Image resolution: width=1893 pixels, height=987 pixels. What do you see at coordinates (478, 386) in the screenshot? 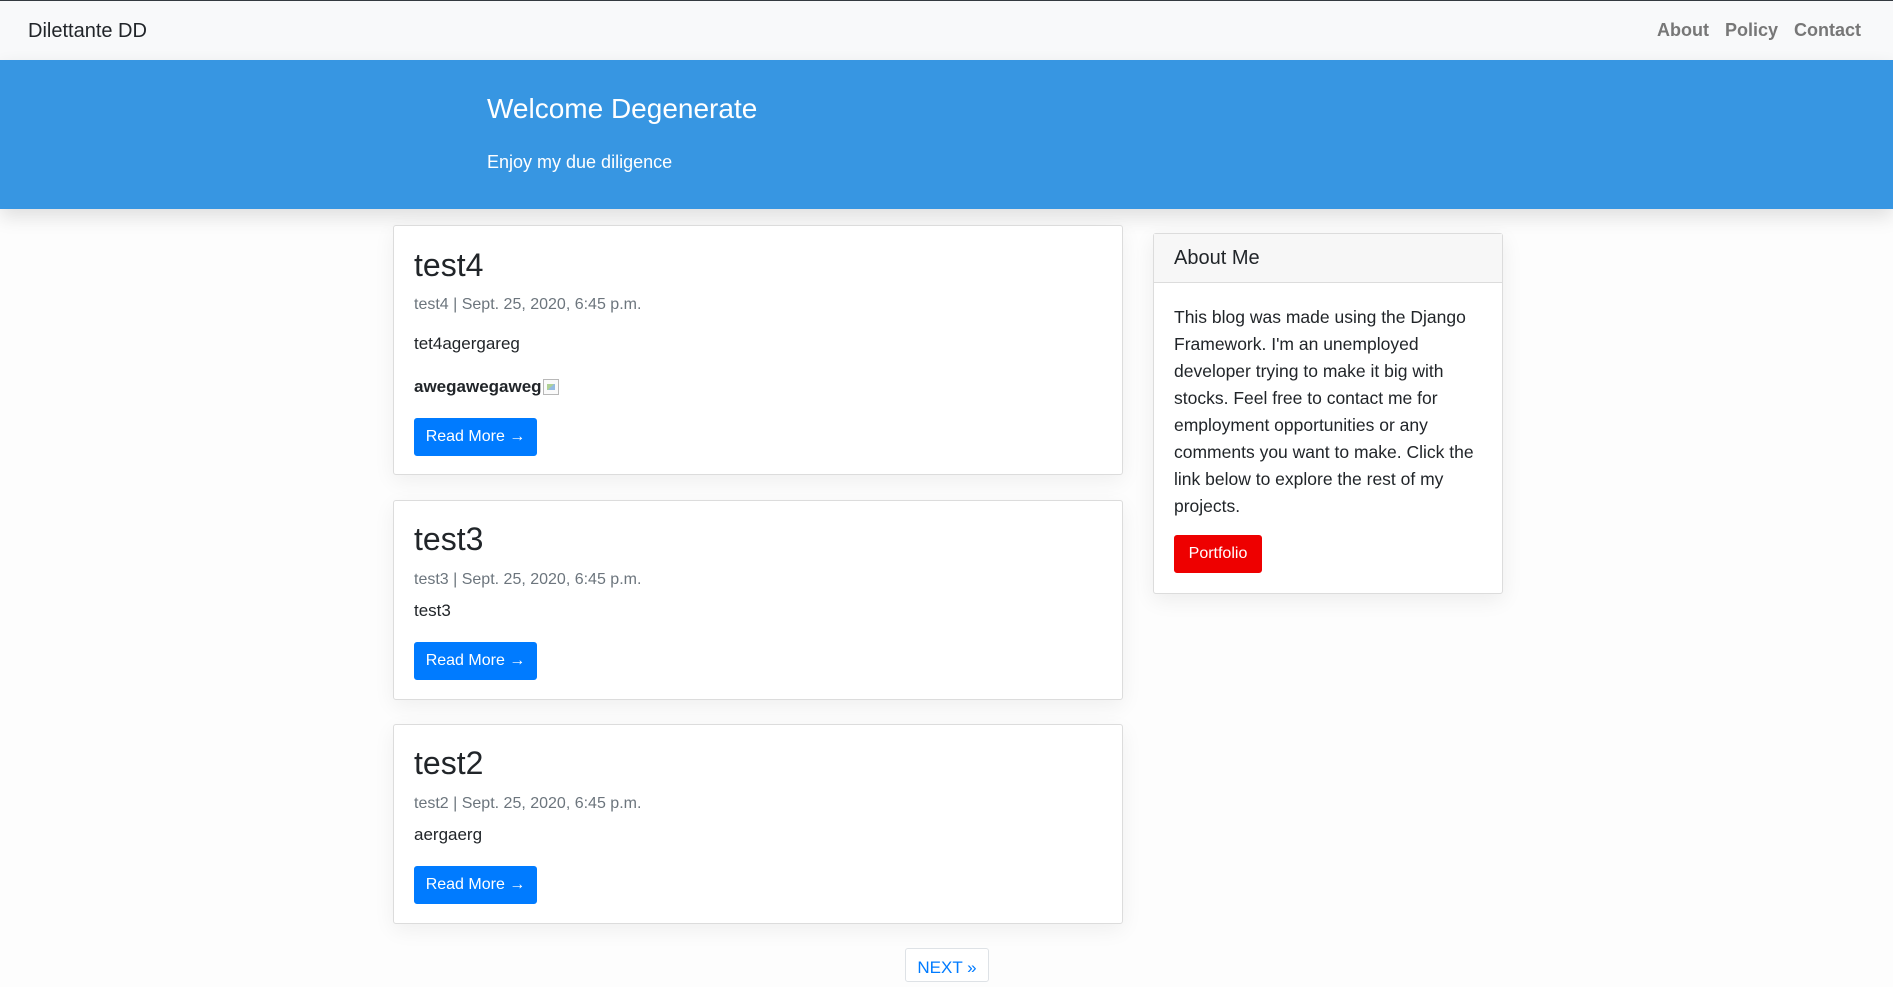
I see `post-bold-label: awegawegaweg` at bounding box center [478, 386].